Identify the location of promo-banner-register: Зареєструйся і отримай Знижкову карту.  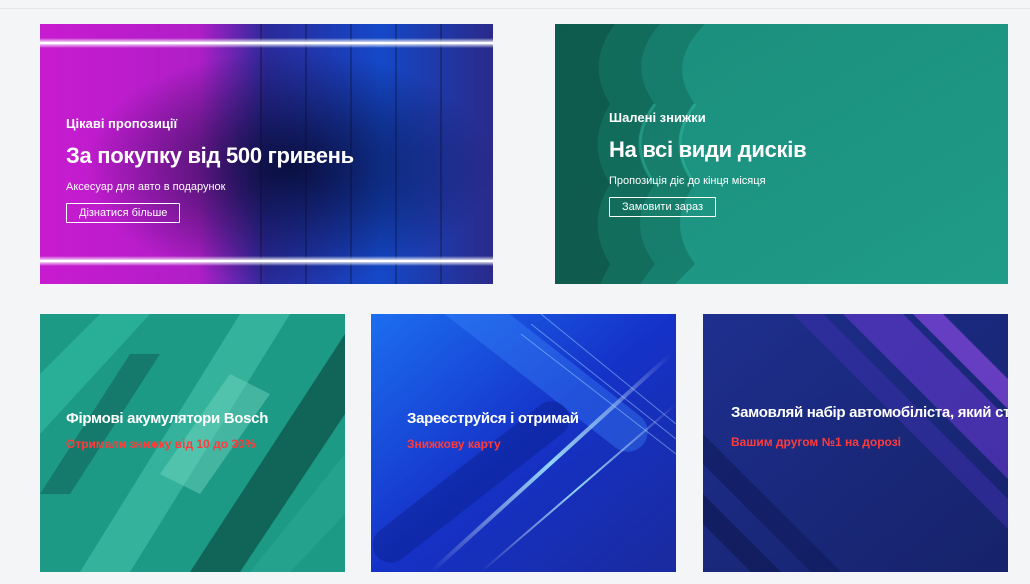
(523, 443).